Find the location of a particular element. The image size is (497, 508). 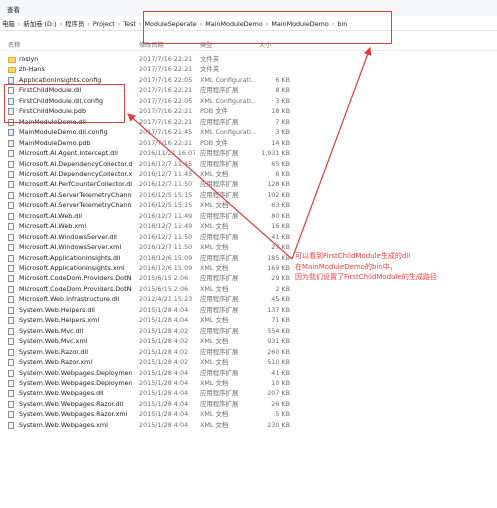

annotation-line: 因为我们设置了FirstChildModule的生成路径 is located at coordinates (366, 277).